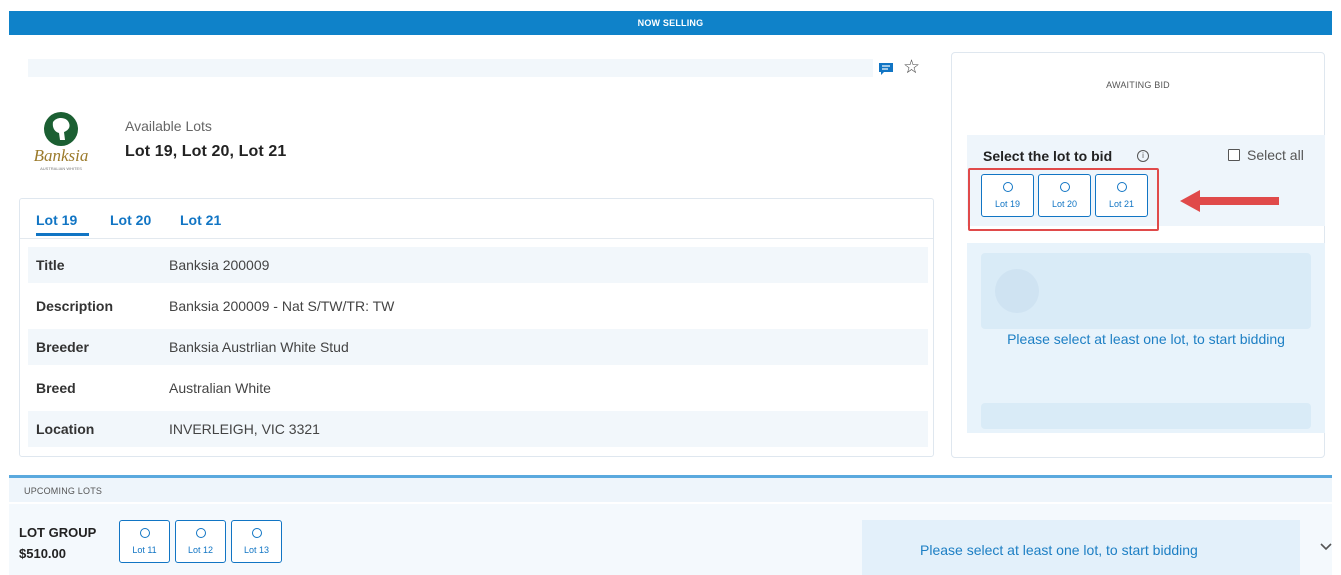 This screenshot has height=575, width=1341. I want to click on available-lots-label: Available Lots, so click(168, 126).